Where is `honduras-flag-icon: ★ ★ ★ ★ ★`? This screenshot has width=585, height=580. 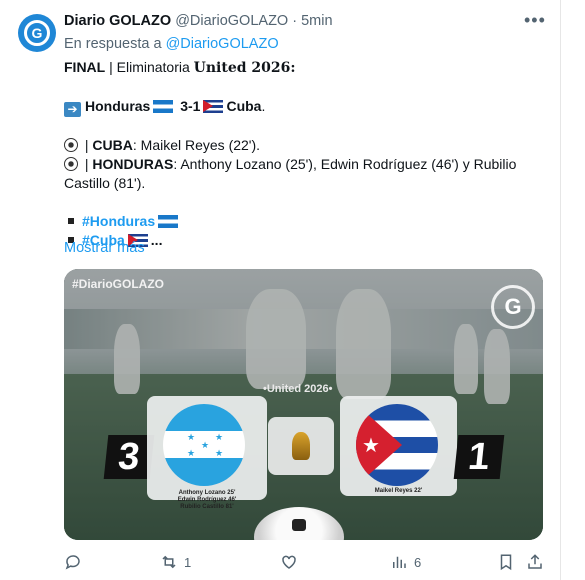
honduras-flag-icon: ★ ★ ★ ★ ★ is located at coordinates (204, 445).